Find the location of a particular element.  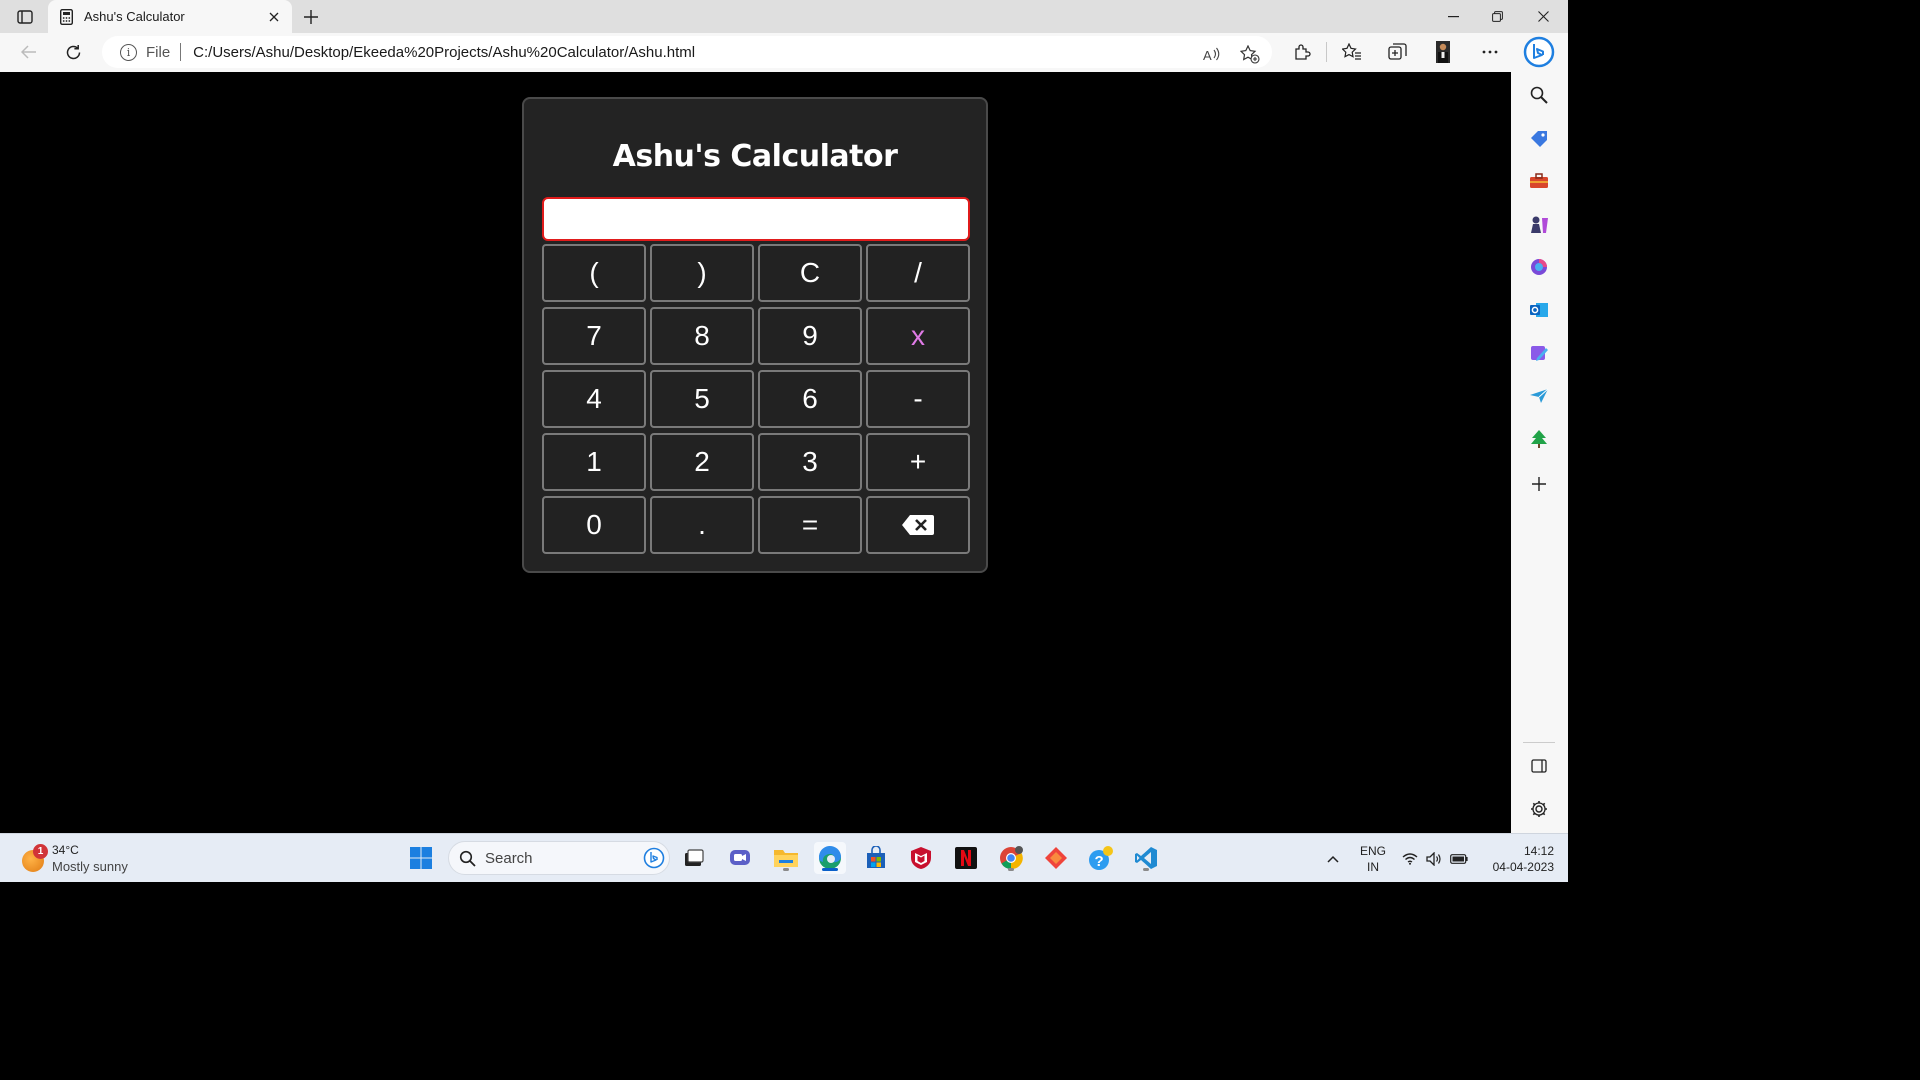

file-explorer-icon is located at coordinates (786, 858).